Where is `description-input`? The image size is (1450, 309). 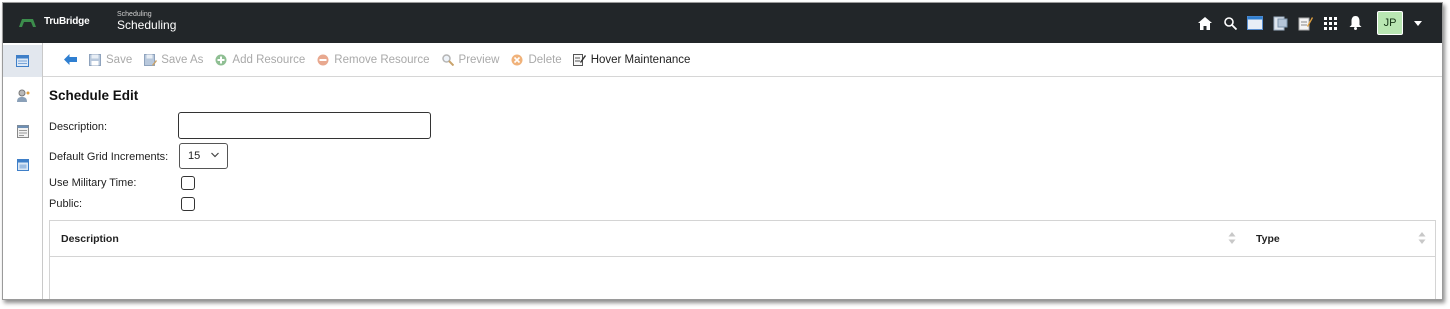 description-input is located at coordinates (304, 125).